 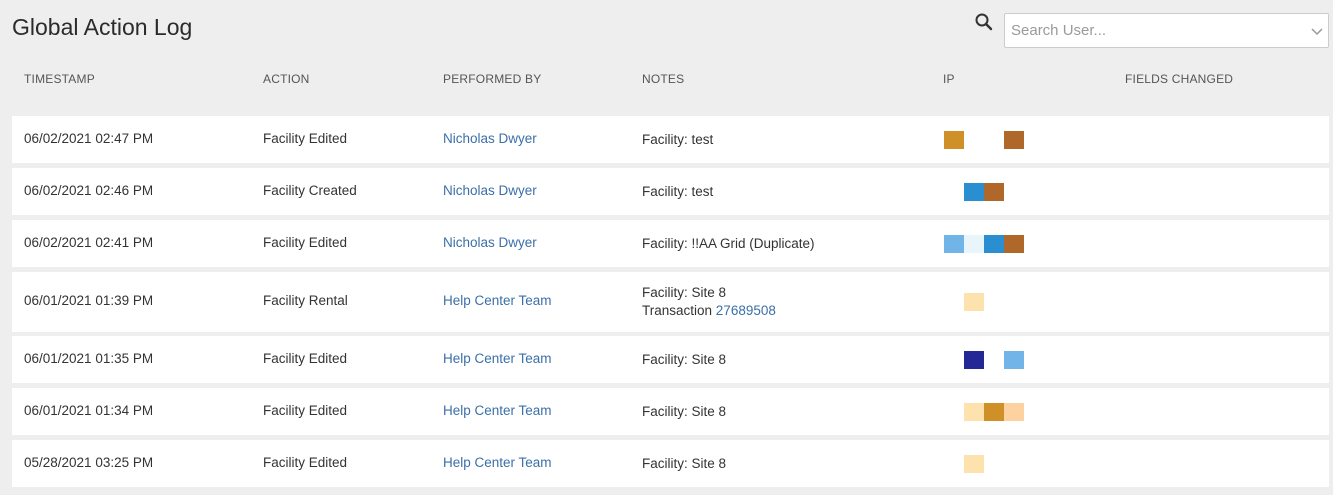 I want to click on timestamp-cell: 05/28/2021 03:25 PM, so click(x=89, y=462).